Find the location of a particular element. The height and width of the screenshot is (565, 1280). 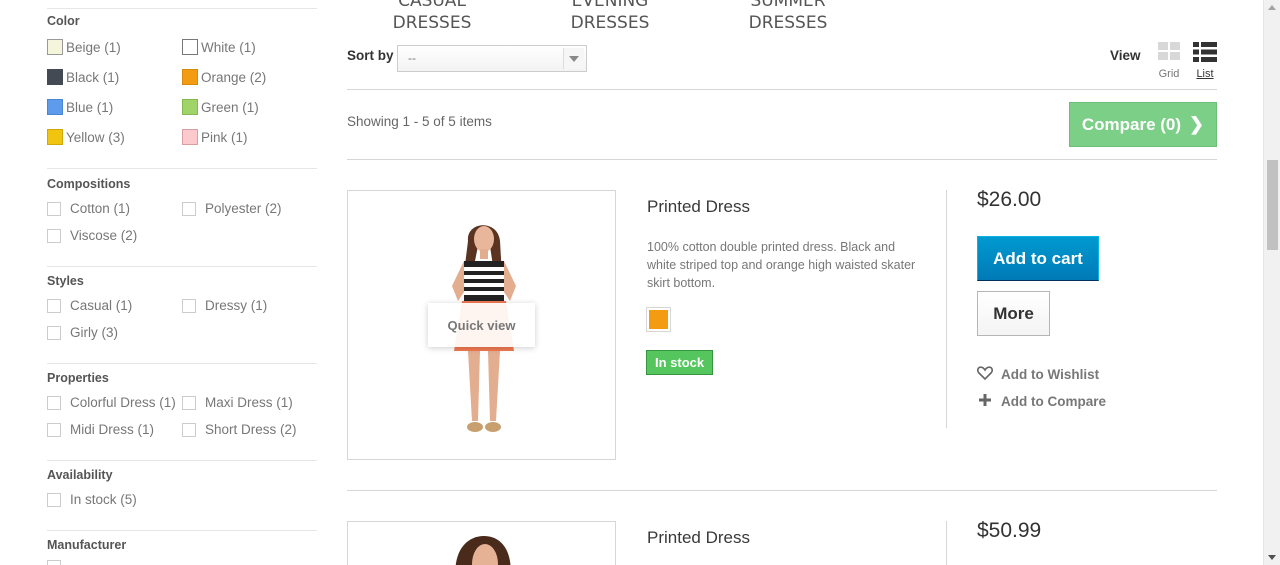

list-view-button: List is located at coordinates (1205, 60).